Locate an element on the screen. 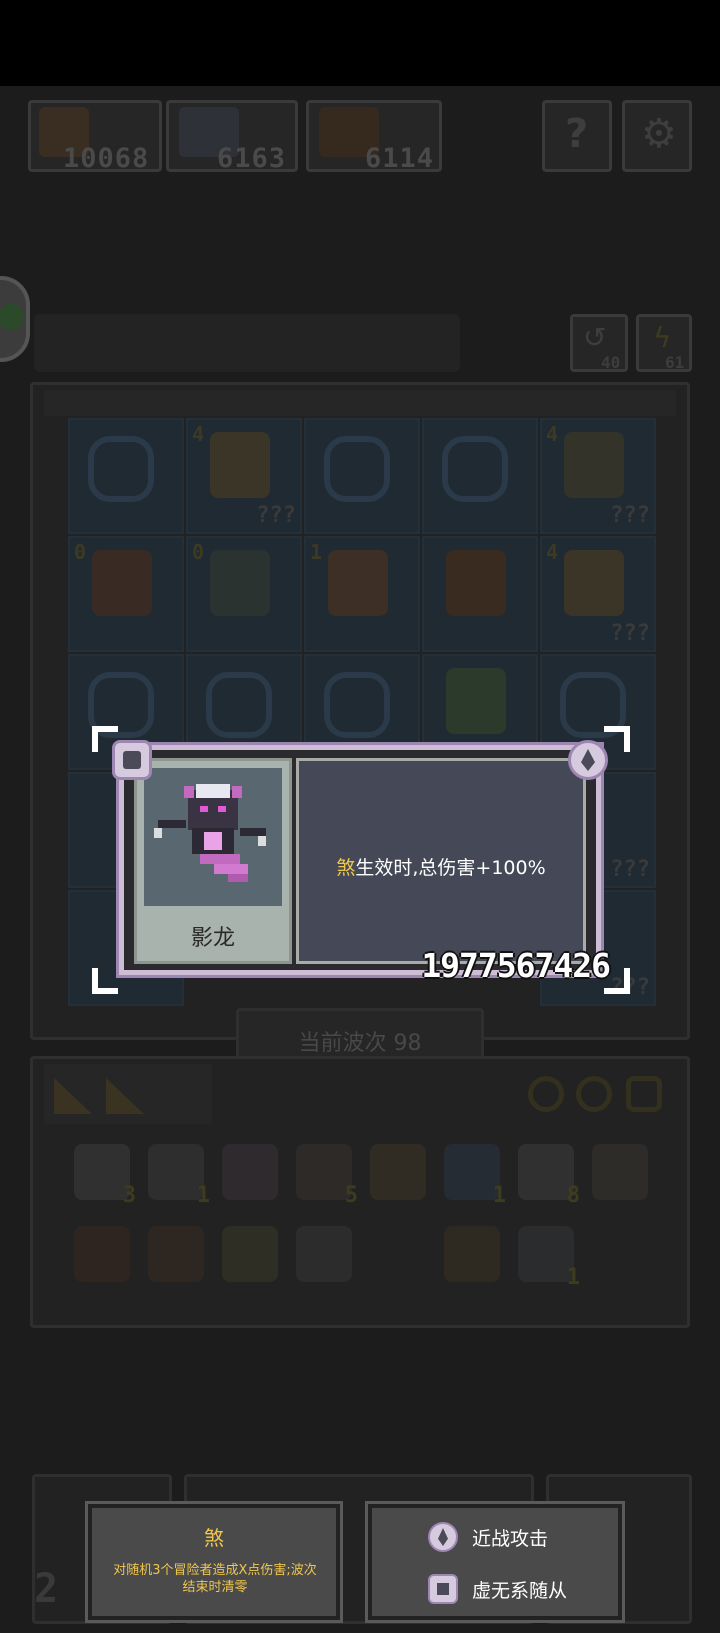 The width and height of the screenshot is (720, 1633). bottom-left-digit: 2 is located at coordinates (46, 1589).